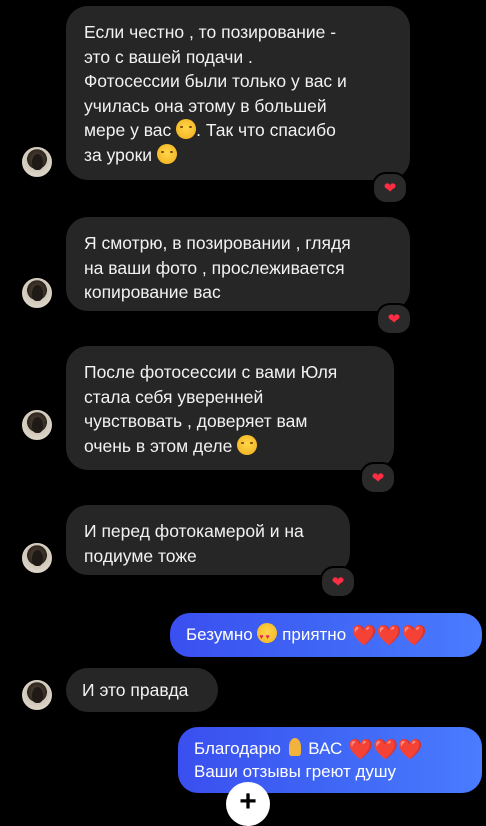  What do you see at coordinates (267, 636) in the screenshot?
I see `heart-eyes-emoji-icon` at bounding box center [267, 636].